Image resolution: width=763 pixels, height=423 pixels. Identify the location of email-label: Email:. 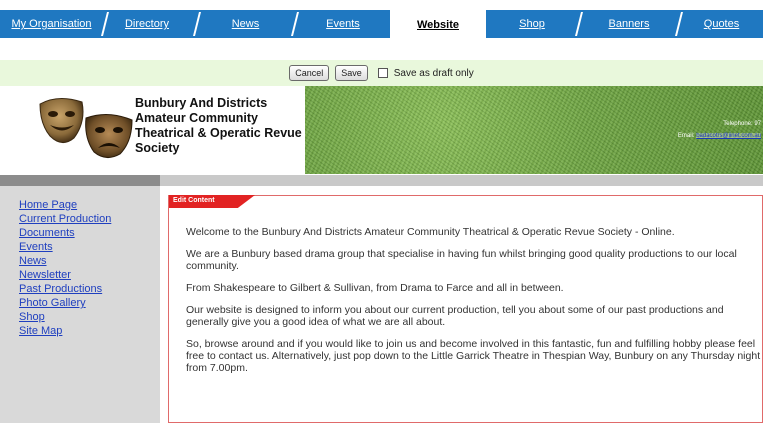
(686, 136).